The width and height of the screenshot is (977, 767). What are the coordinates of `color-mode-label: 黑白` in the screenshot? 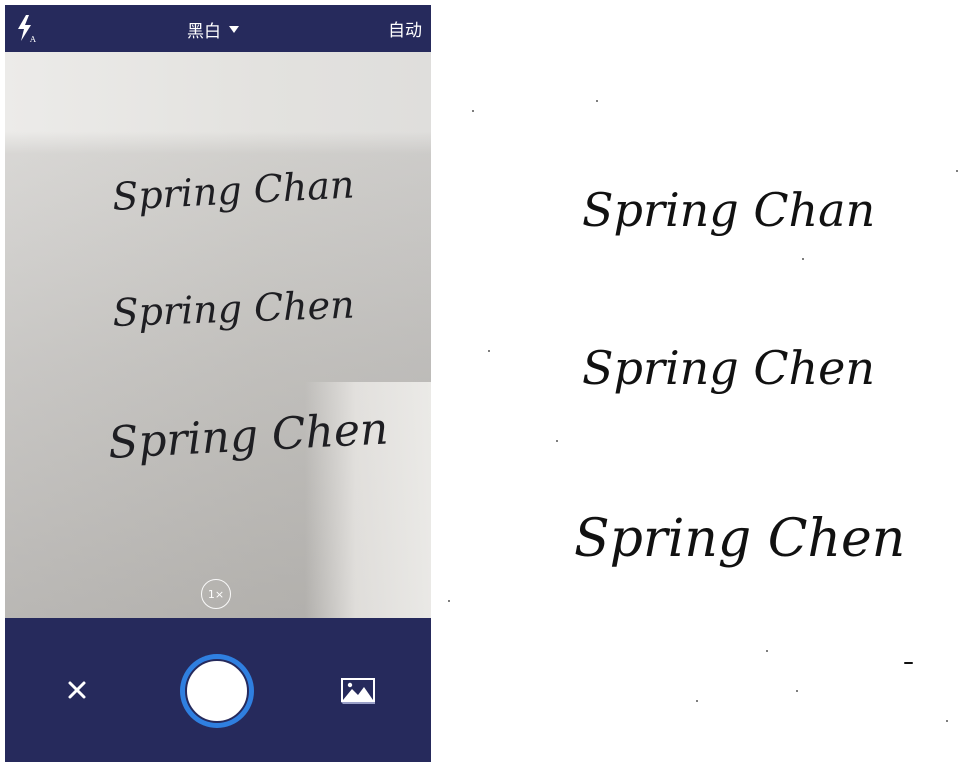 It's located at (204, 31).